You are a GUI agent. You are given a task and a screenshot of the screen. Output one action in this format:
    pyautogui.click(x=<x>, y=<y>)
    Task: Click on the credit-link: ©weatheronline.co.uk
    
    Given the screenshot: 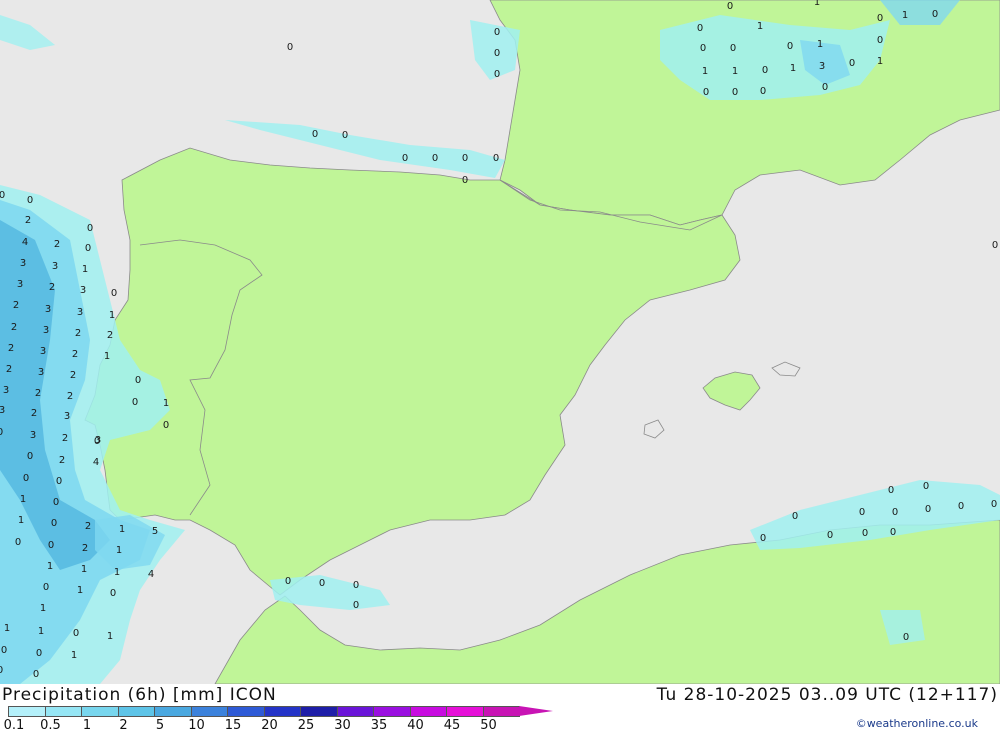 What is the action you would take?
    pyautogui.click(x=917, y=723)
    